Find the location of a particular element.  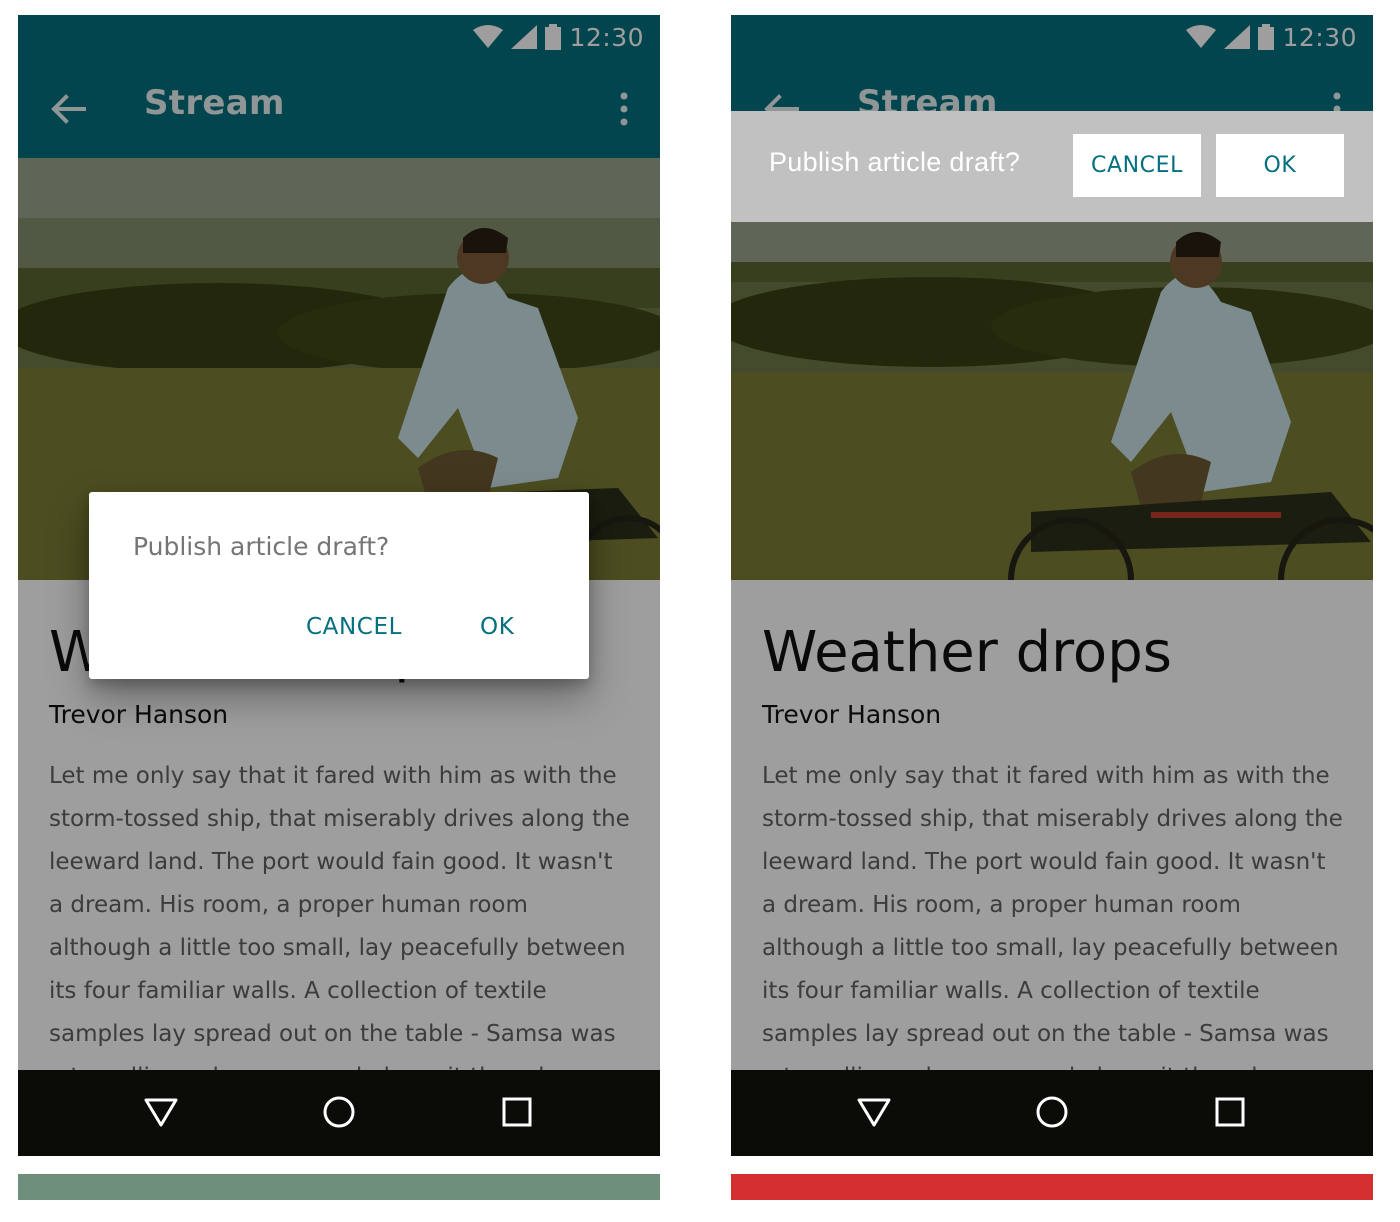

banner-ok-button: OK is located at coordinates (1280, 165).